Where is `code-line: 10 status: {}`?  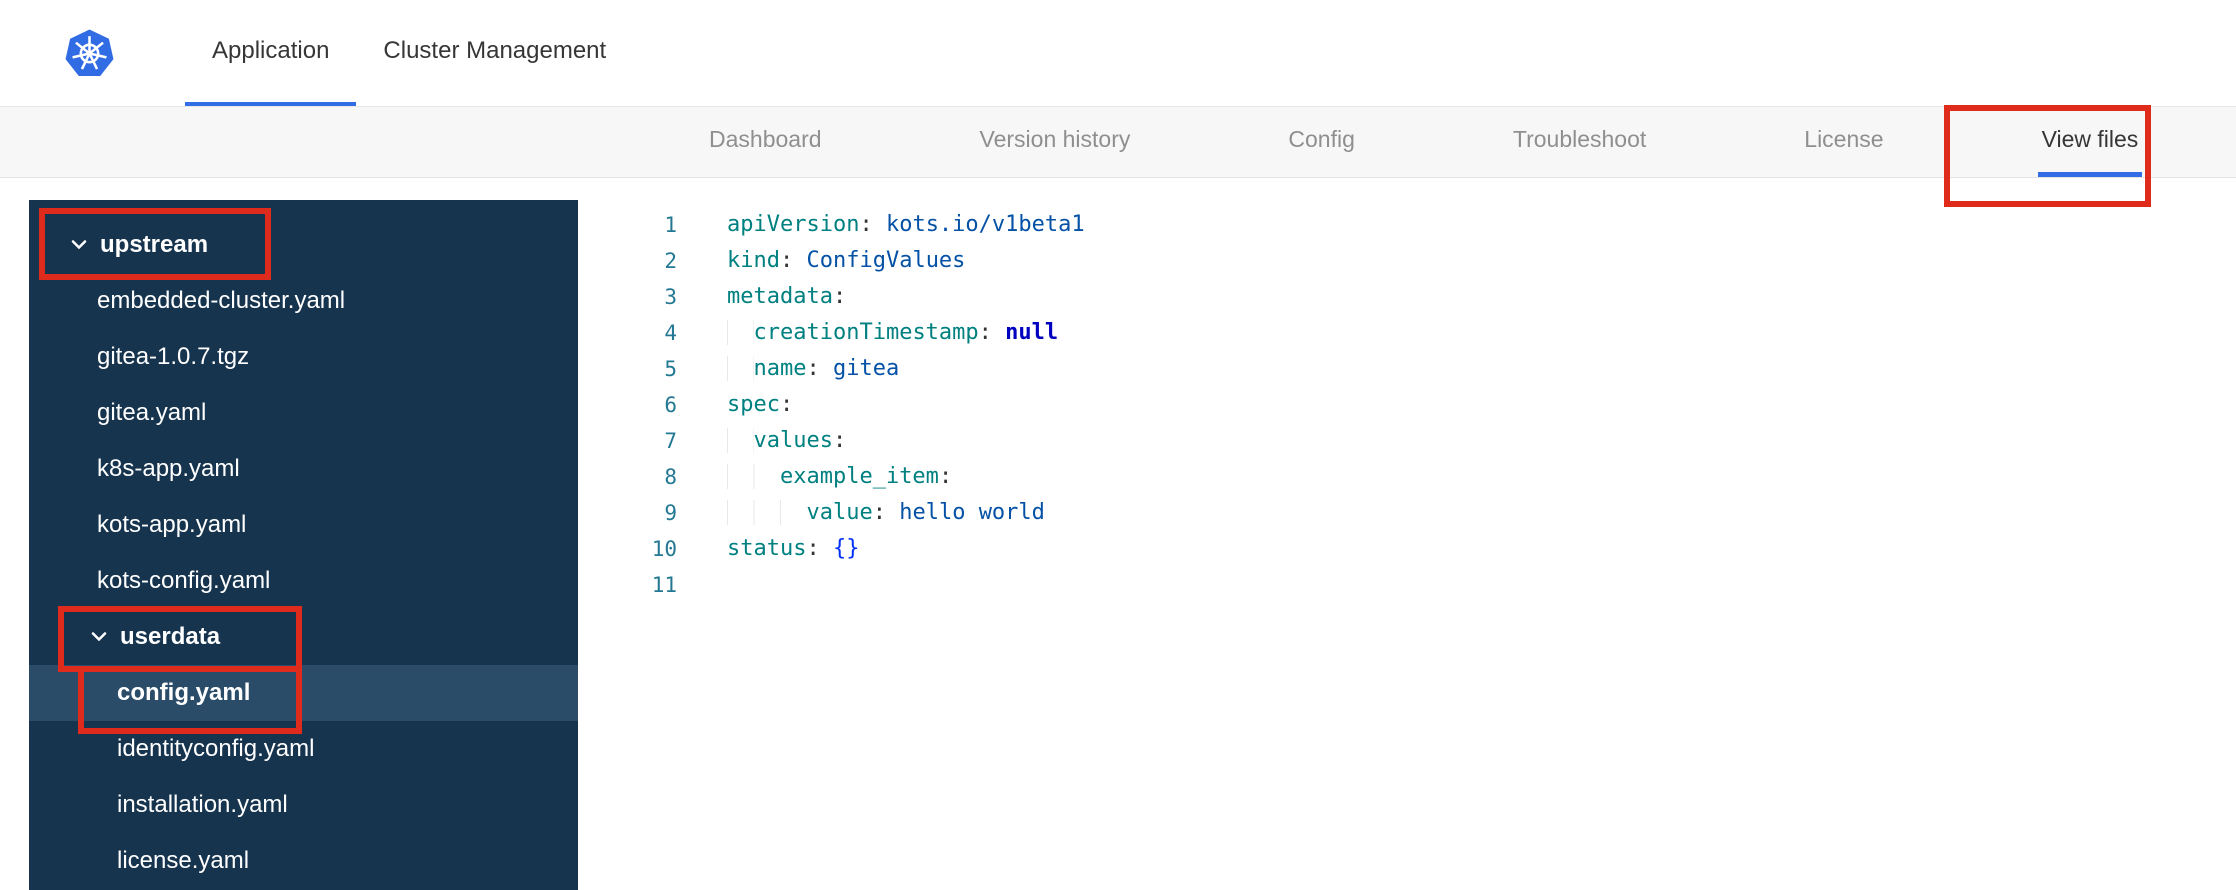 code-line: 10 status: {} is located at coordinates (1429, 549).